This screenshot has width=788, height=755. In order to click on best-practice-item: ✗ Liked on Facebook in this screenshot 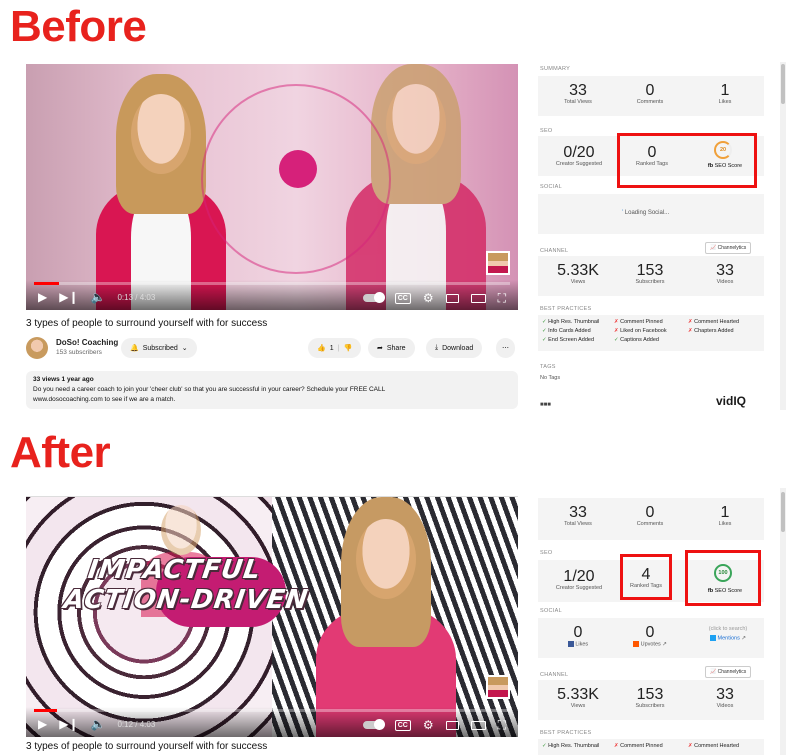, I will do `click(640, 331)`.